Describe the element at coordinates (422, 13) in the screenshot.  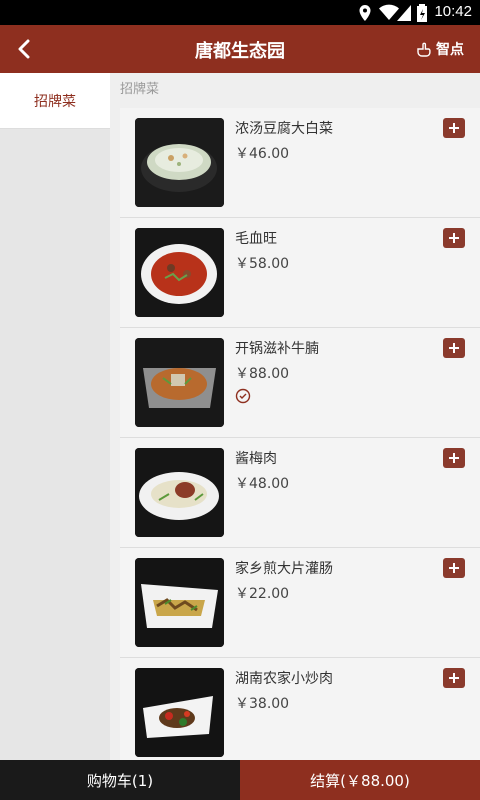
I see `battery-icon` at that location.